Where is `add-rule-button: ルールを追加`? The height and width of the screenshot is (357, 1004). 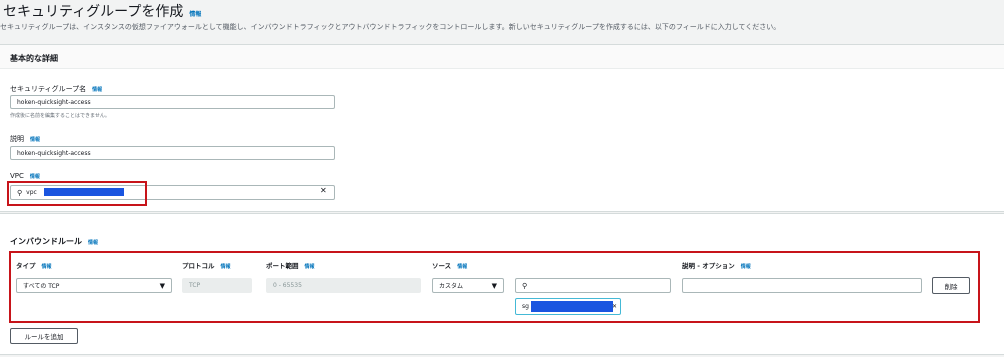
add-rule-button: ルールを追加 is located at coordinates (44, 336).